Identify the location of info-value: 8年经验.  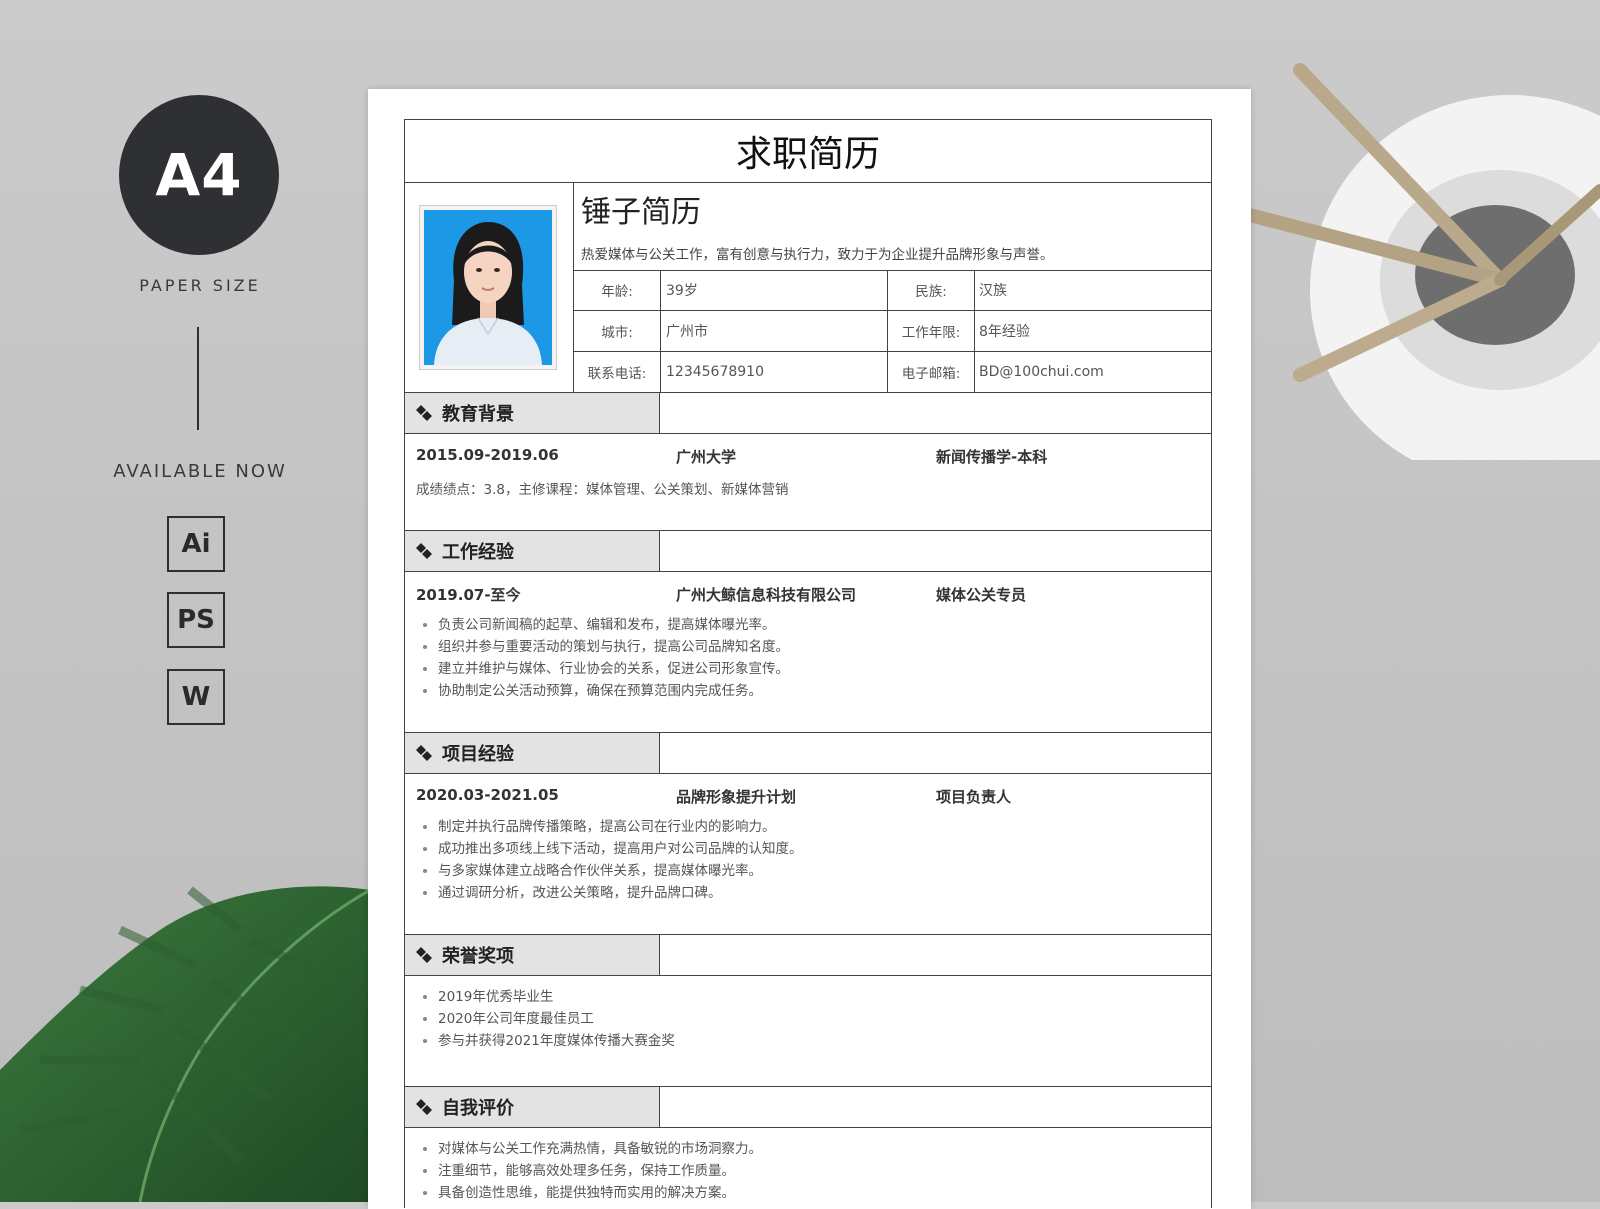
(1004, 332).